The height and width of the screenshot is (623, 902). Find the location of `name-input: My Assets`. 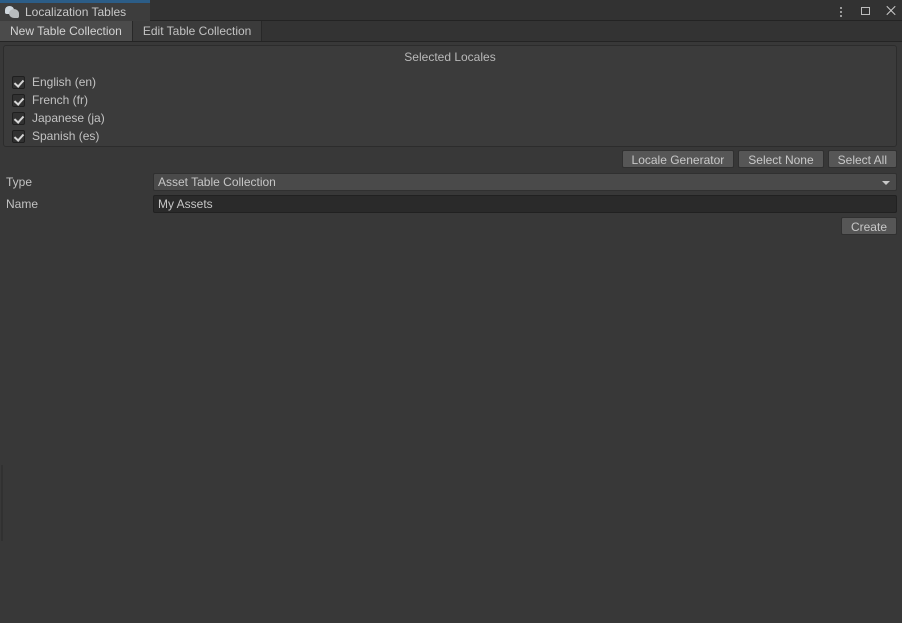

name-input: My Assets is located at coordinates (525, 204).